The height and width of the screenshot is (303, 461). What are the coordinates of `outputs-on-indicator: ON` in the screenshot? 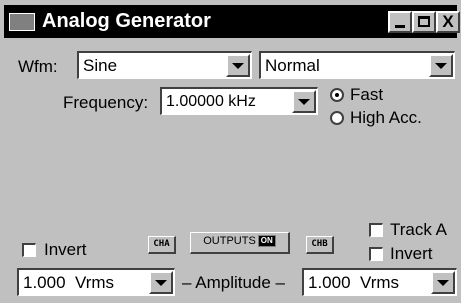 It's located at (266, 241).